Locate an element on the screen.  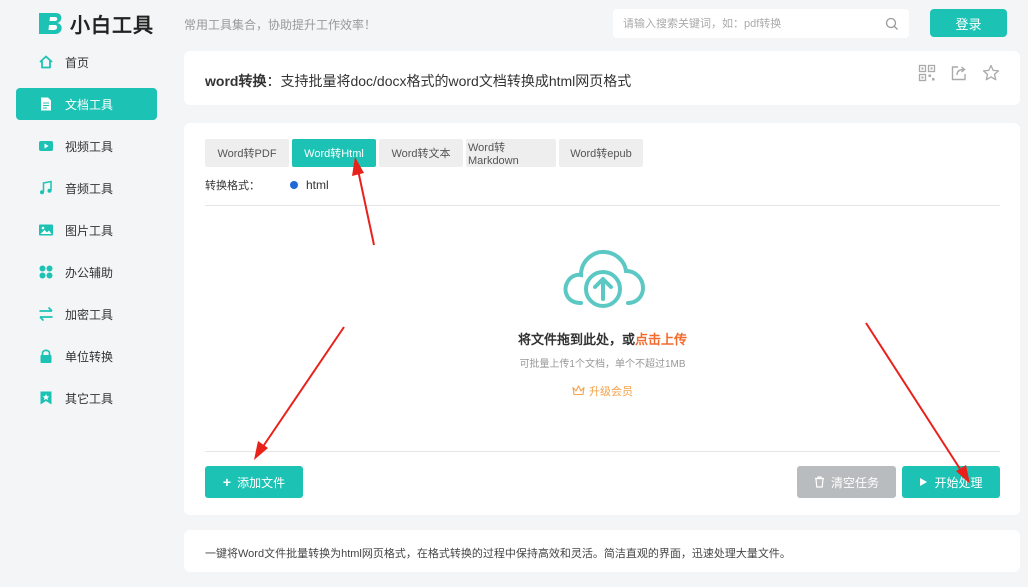
title-actions is located at coordinates (959, 73).